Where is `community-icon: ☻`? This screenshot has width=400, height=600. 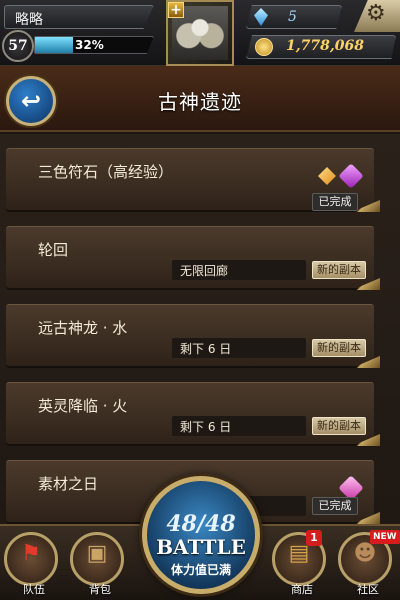
community-icon: ☻ is located at coordinates (365, 553).